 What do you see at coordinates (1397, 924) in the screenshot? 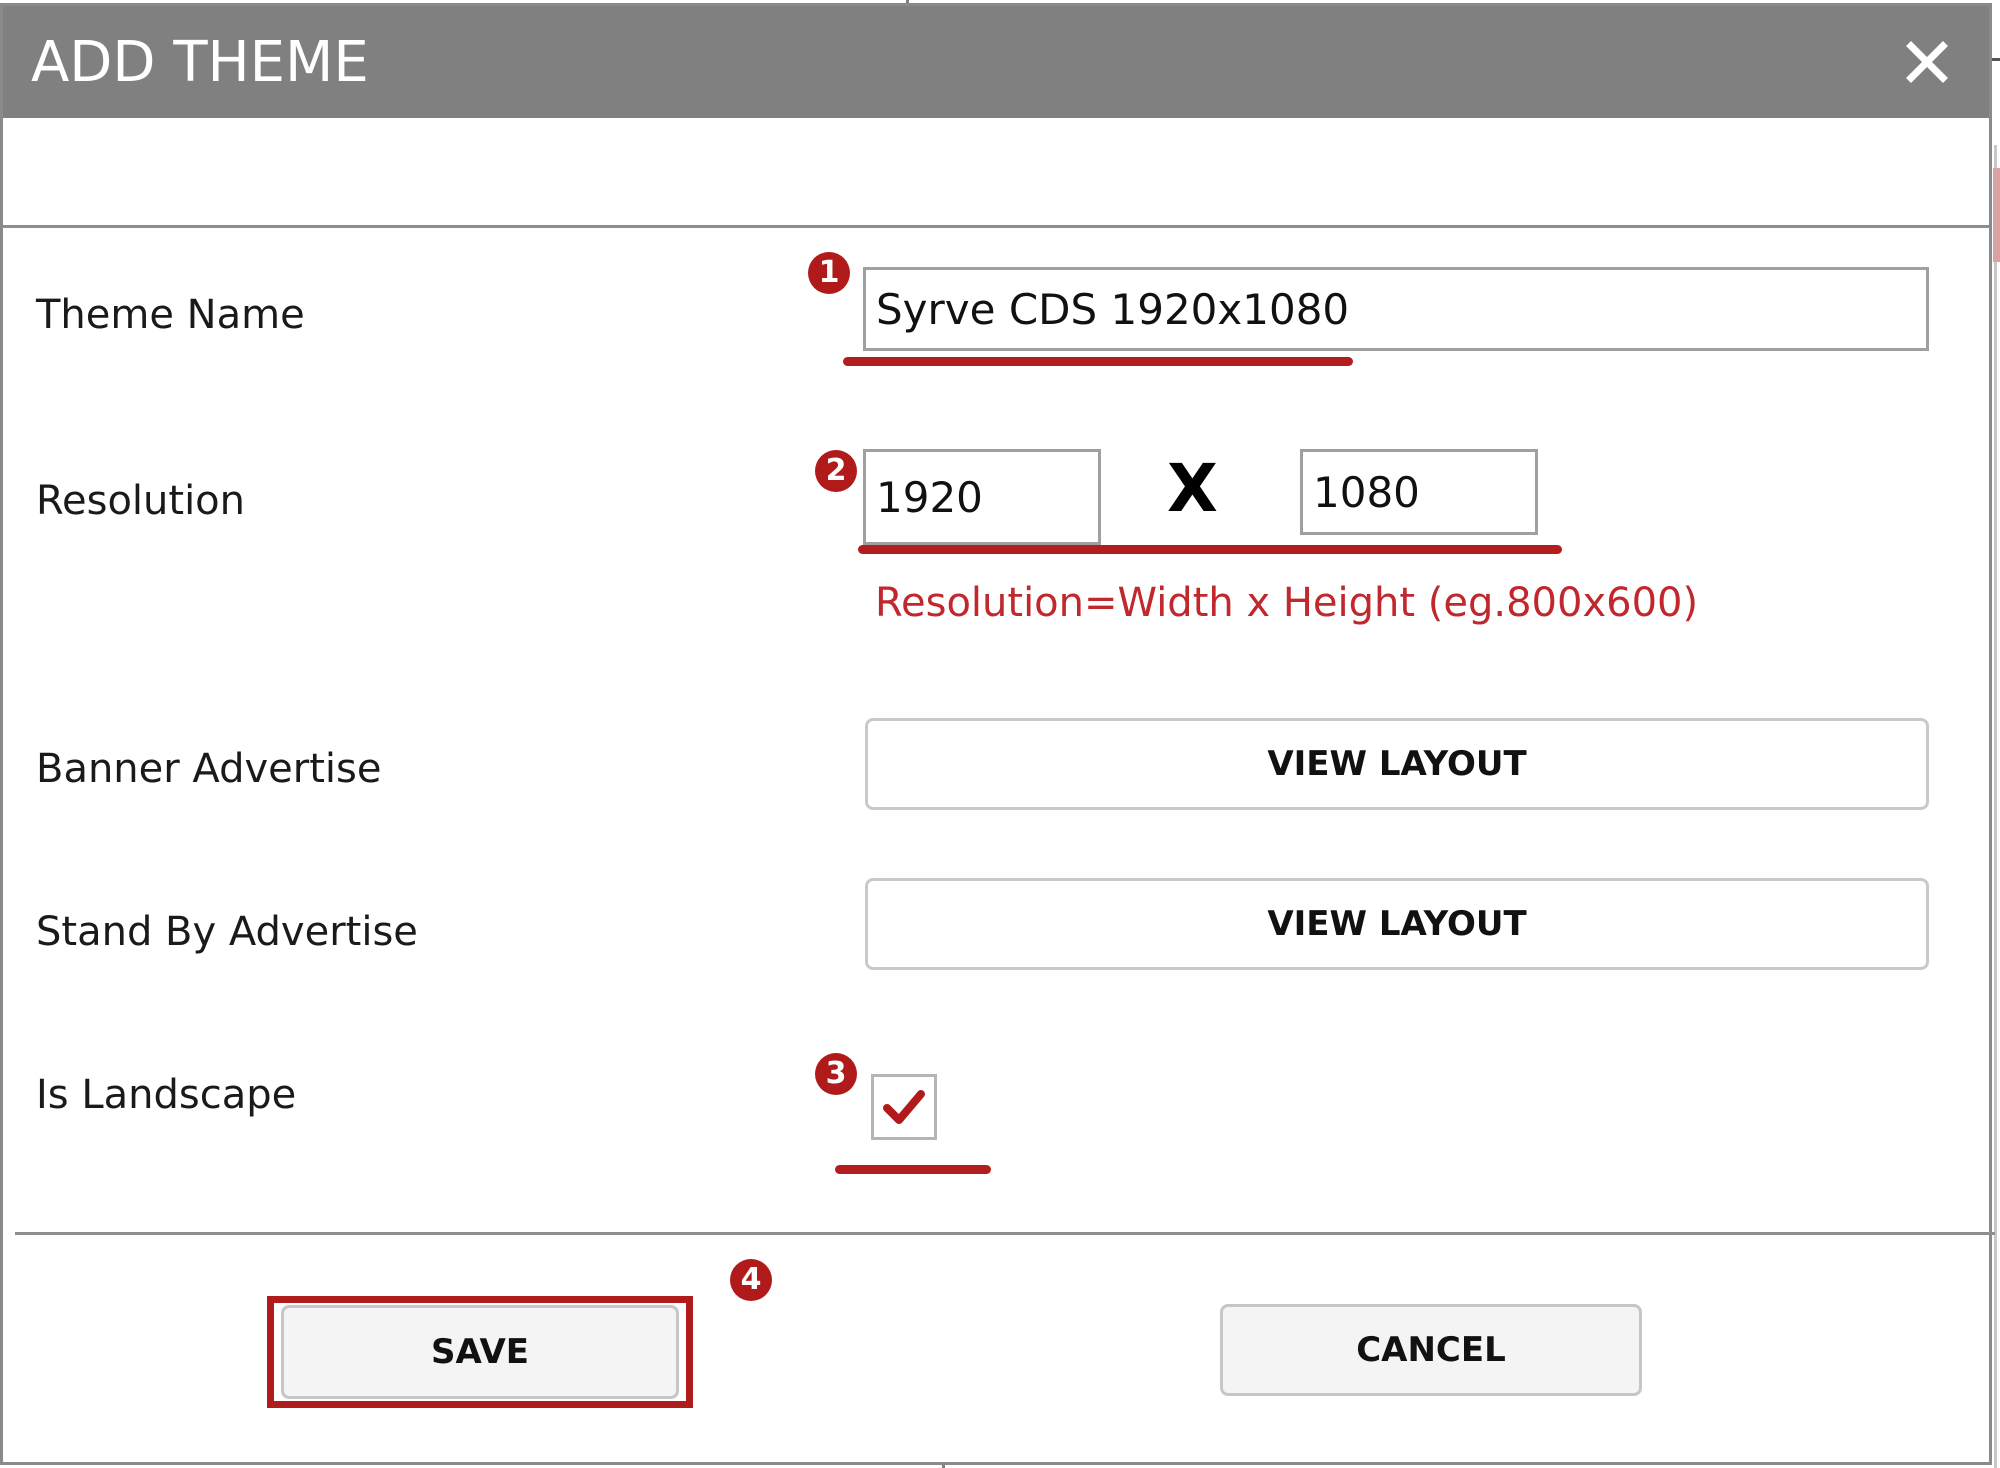
I see `standby-view-layout-button: VIEW LAYOUT` at bounding box center [1397, 924].